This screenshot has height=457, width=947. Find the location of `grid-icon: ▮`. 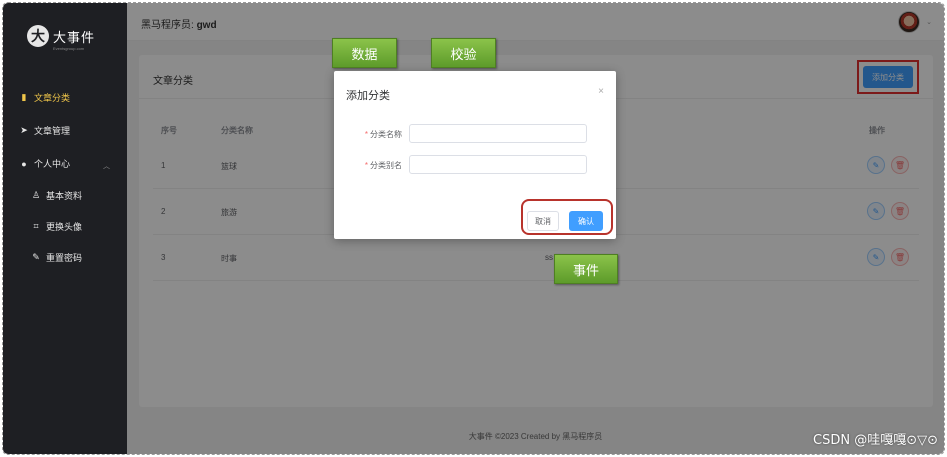

grid-icon: ▮ is located at coordinates (24, 97).